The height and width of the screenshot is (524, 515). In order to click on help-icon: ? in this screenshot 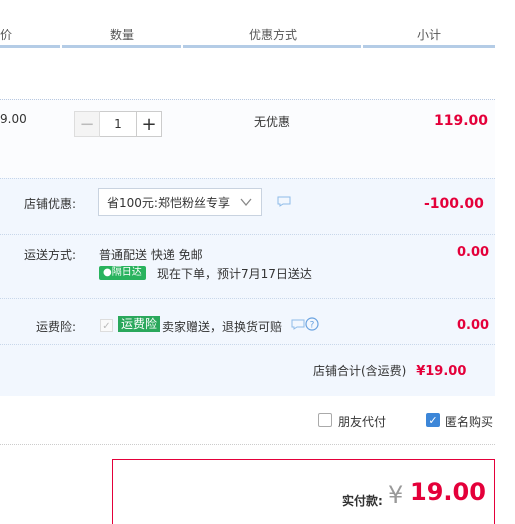, I will do `click(312, 324)`.